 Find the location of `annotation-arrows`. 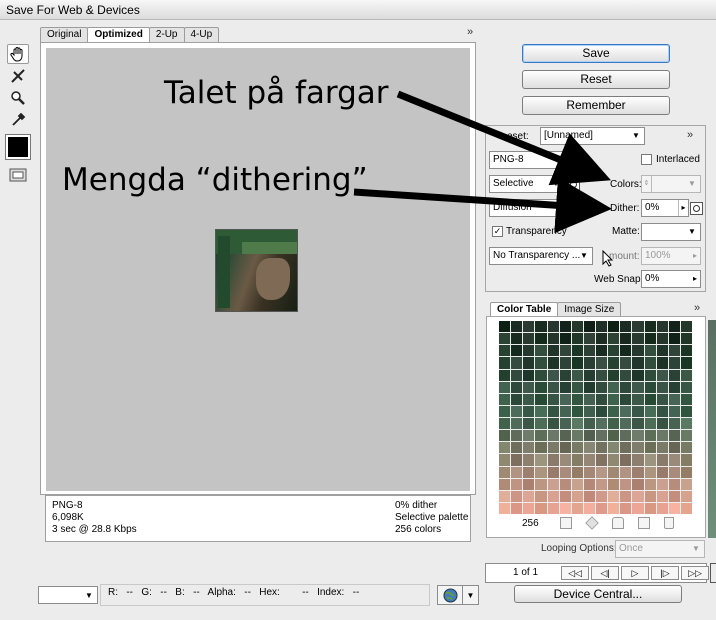

annotation-arrows is located at coordinates (482, 162).